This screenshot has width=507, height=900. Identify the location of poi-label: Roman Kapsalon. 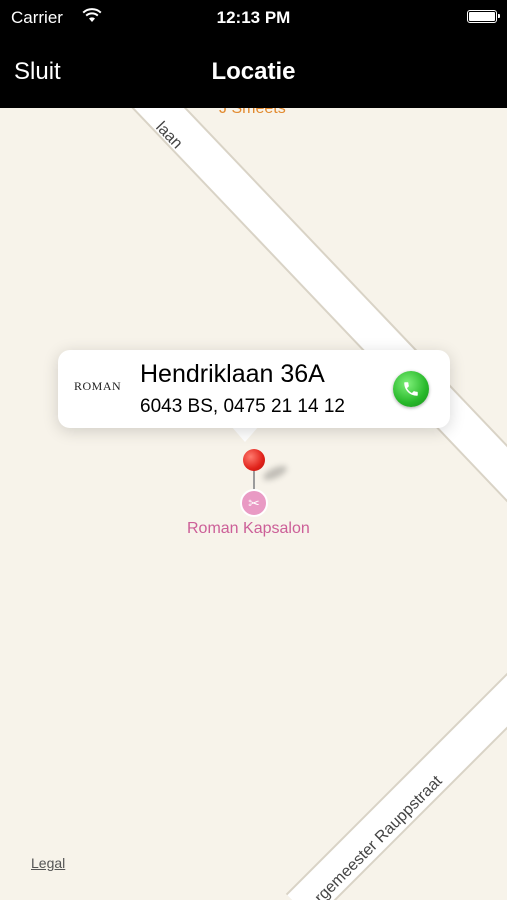
(248, 529).